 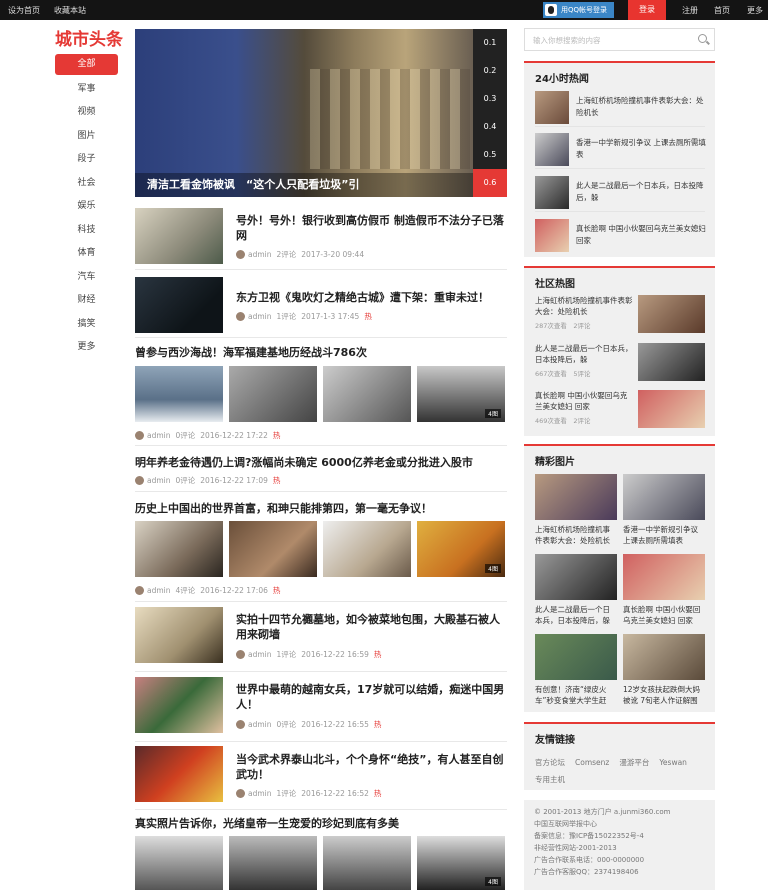 What do you see at coordinates (86, 184) in the screenshot?
I see `nav-item: 社会` at bounding box center [86, 184].